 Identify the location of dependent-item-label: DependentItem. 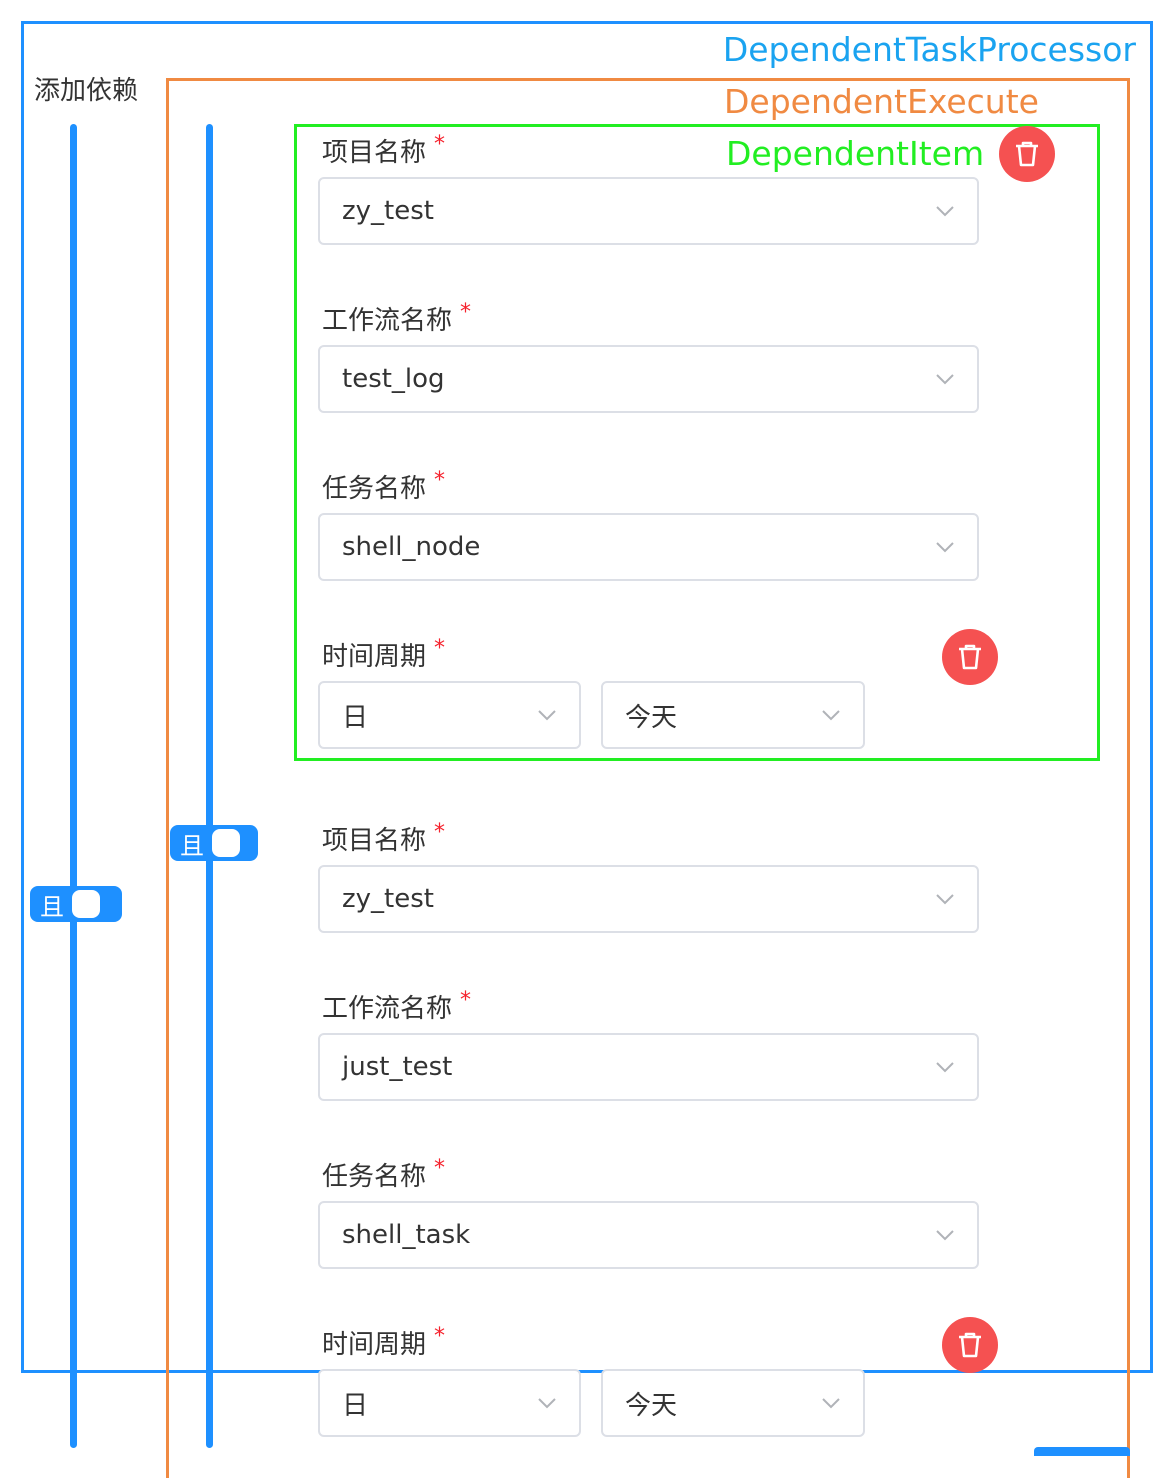
(855, 153).